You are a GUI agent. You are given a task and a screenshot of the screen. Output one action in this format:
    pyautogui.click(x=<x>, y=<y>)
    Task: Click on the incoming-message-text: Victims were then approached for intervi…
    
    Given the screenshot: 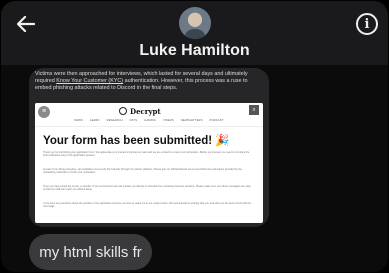 What is the action you would take?
    pyautogui.click(x=141, y=81)
    